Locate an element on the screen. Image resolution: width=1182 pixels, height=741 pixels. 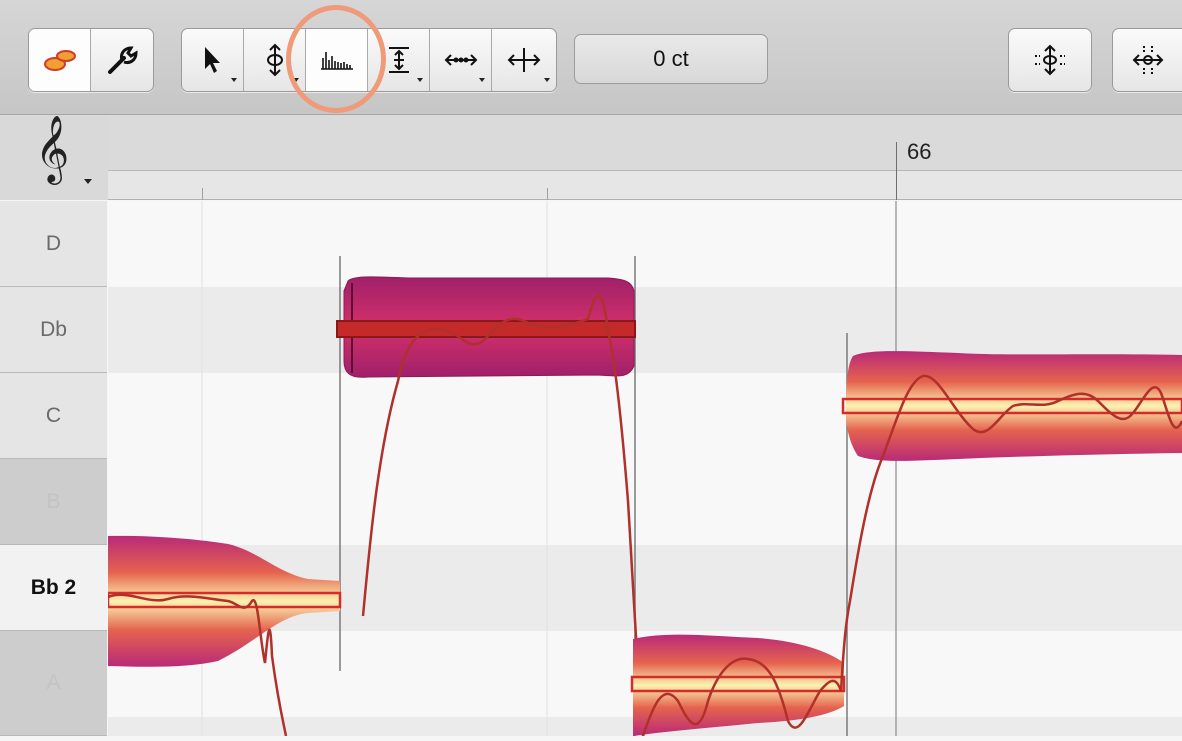
note-blobs-mode-button is located at coordinates (60, 60).